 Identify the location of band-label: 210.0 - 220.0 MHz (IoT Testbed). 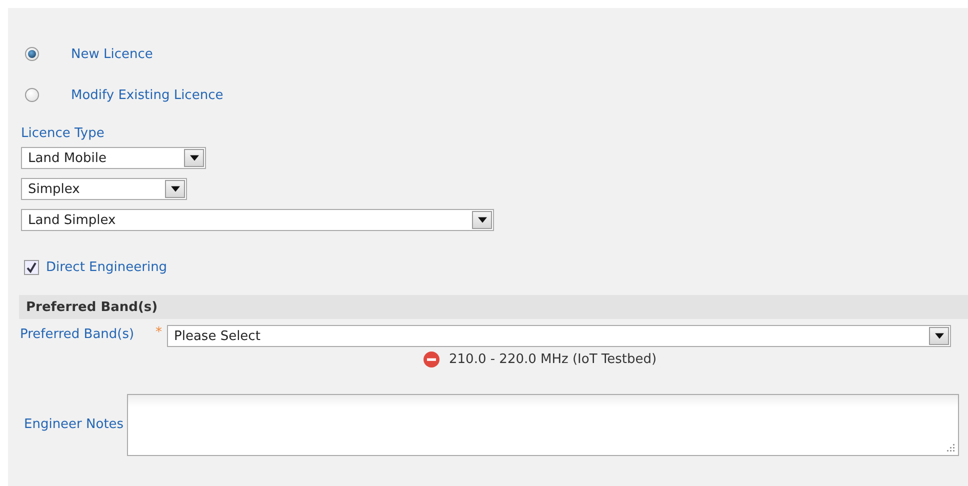
(553, 359).